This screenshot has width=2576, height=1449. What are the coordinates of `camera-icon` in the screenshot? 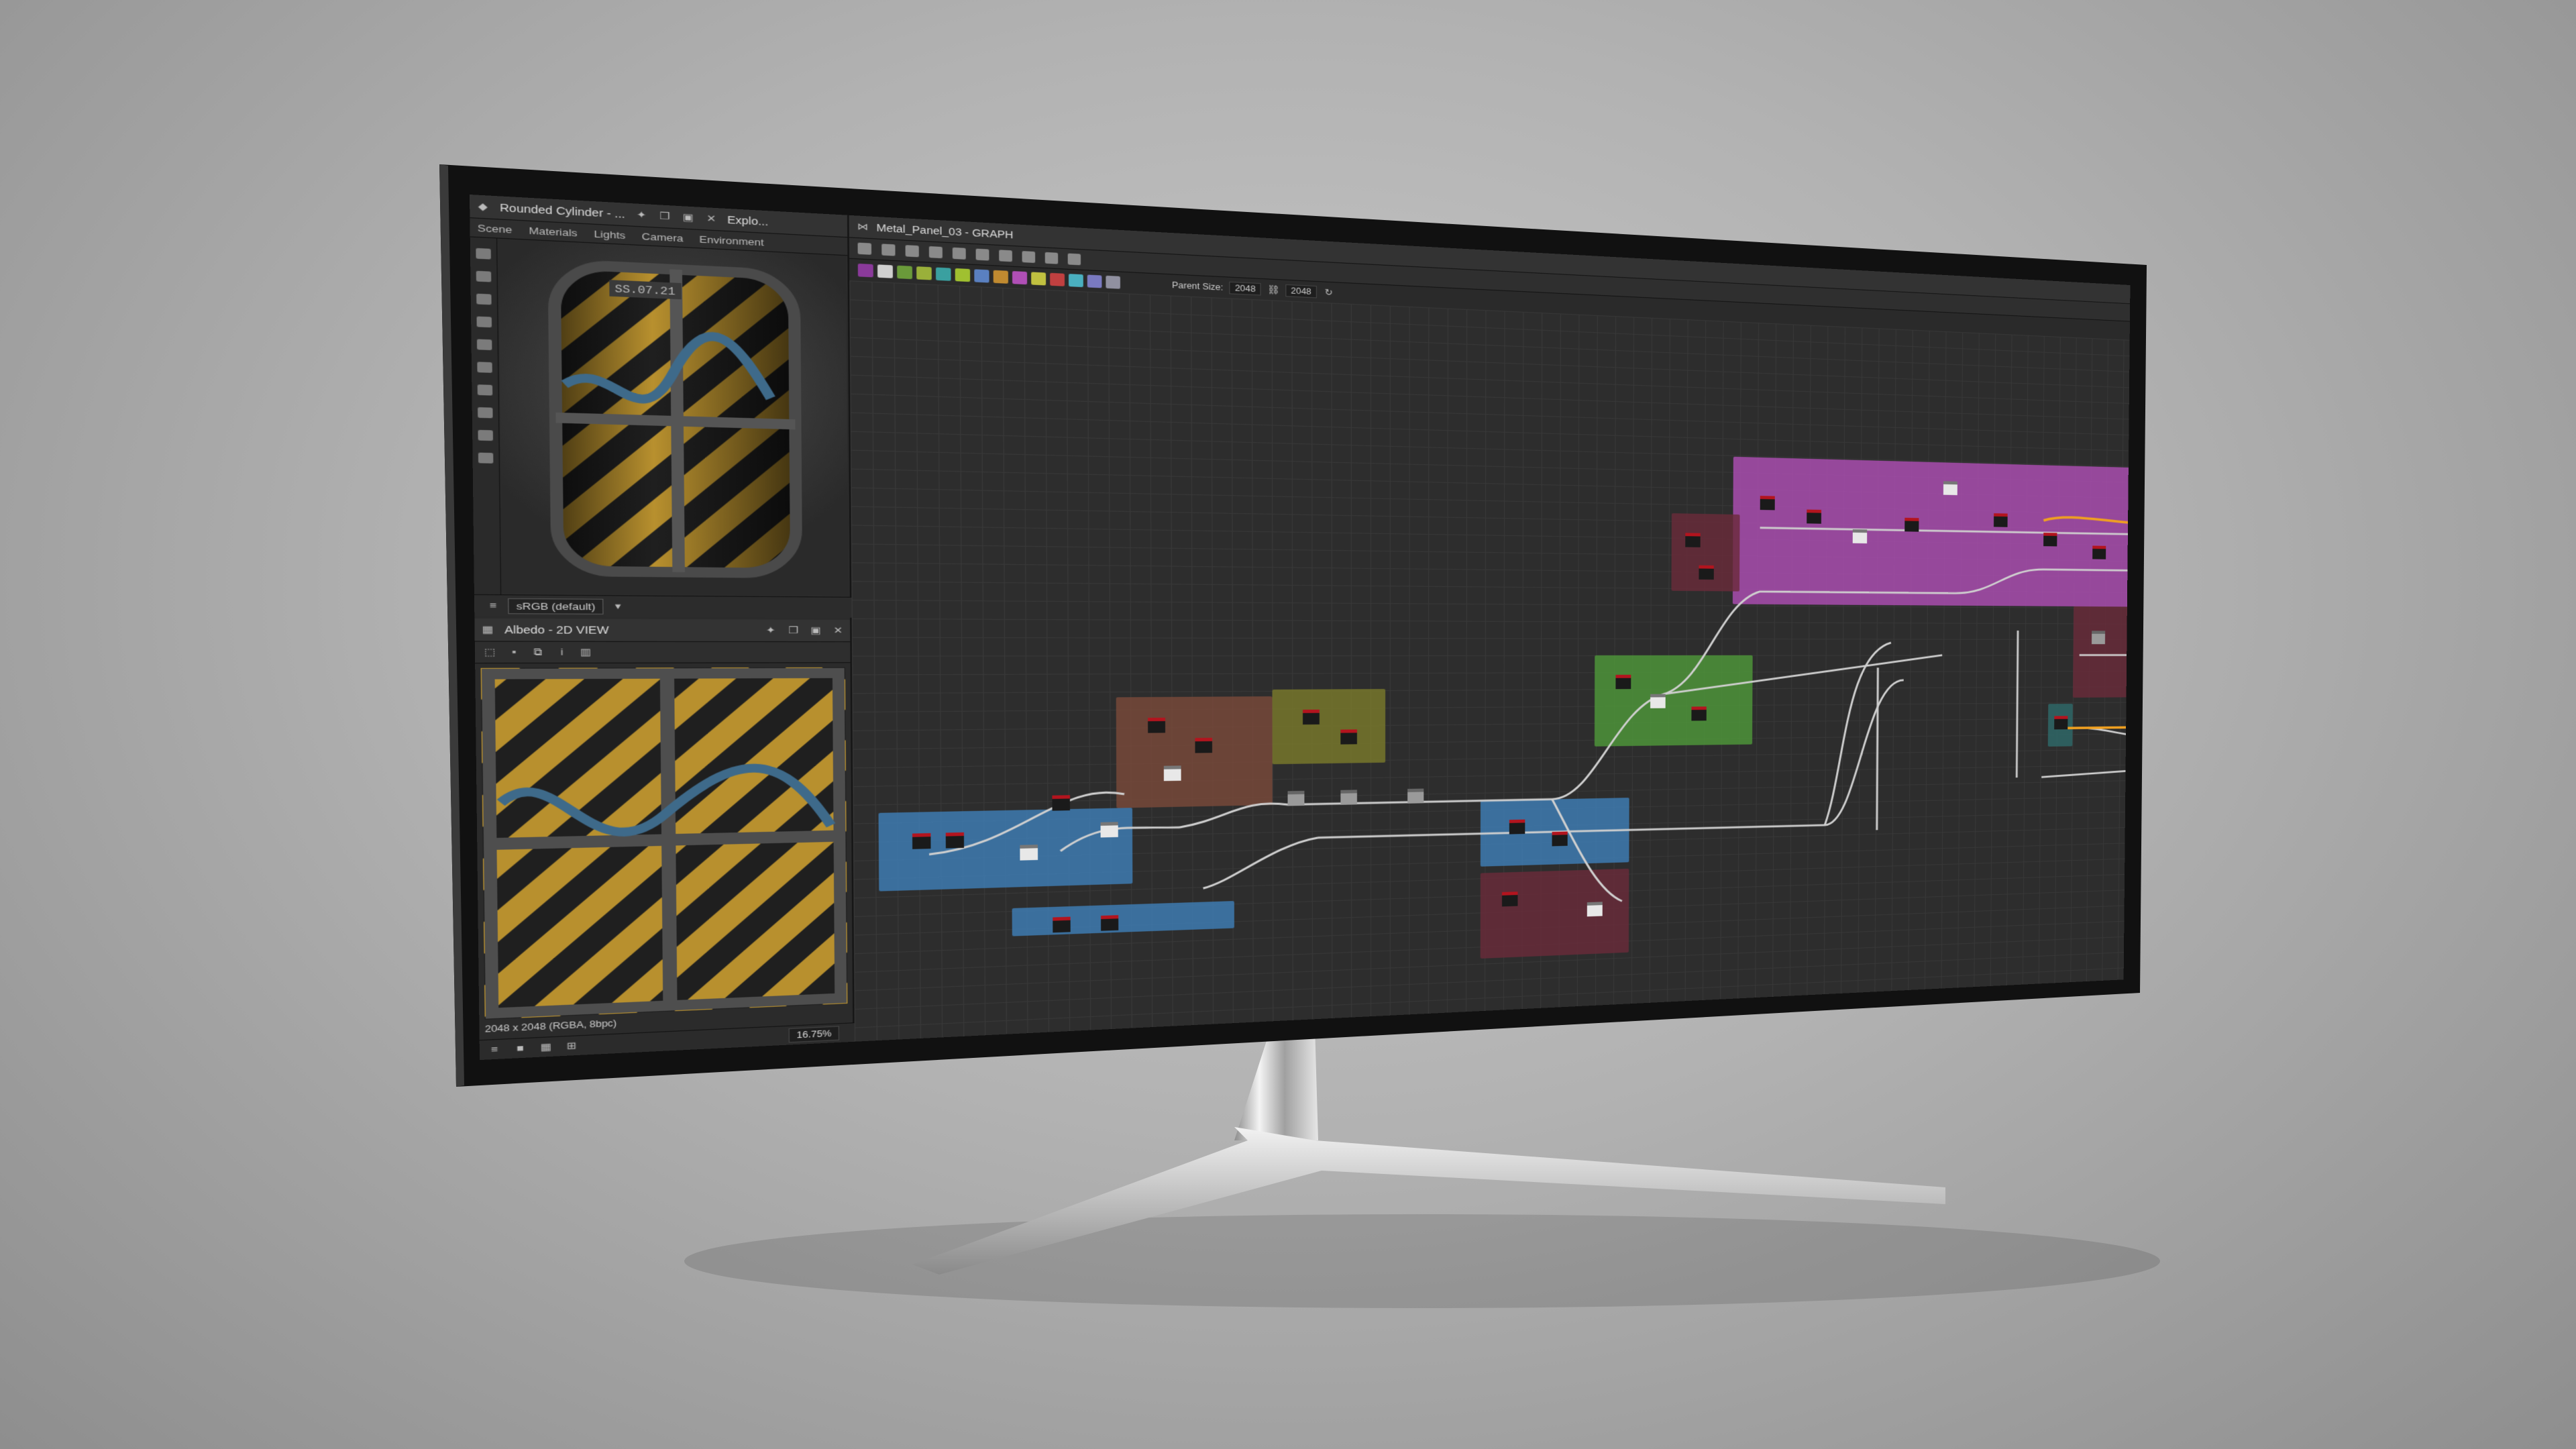 It's located at (483, 254).